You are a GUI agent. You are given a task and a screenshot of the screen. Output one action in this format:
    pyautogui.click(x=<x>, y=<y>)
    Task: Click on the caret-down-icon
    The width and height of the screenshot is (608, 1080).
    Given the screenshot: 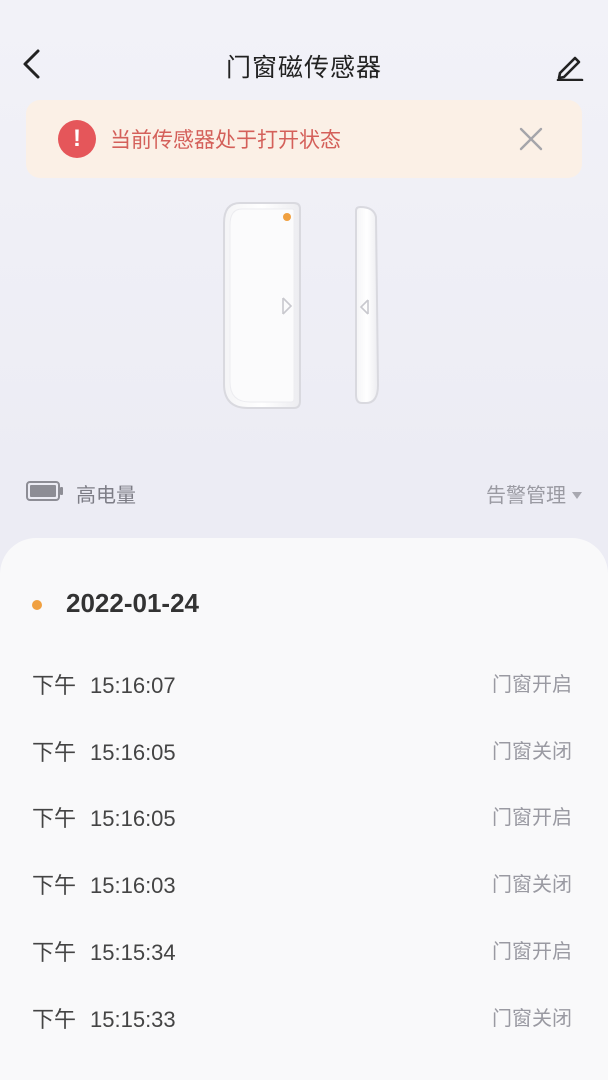 What is the action you would take?
    pyautogui.click(x=577, y=495)
    